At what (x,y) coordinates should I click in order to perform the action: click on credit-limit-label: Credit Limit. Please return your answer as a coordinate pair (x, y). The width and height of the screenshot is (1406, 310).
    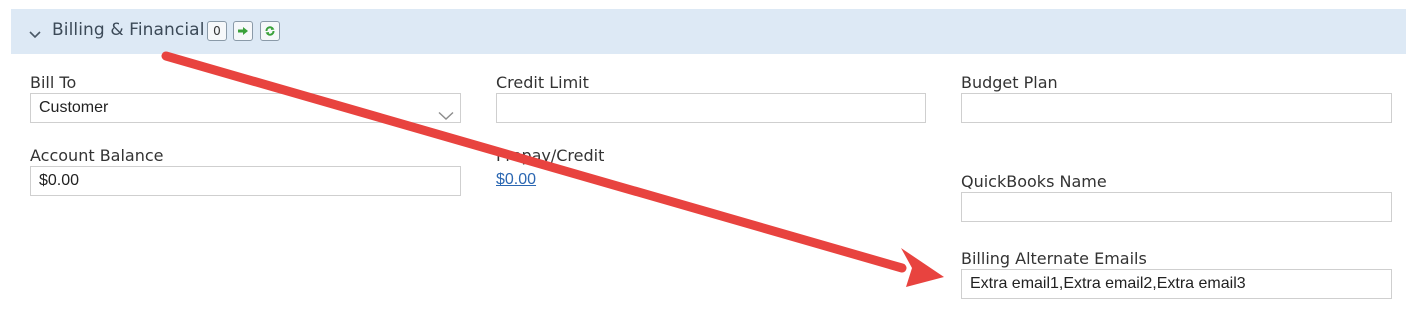
    Looking at the image, I should click on (542, 82).